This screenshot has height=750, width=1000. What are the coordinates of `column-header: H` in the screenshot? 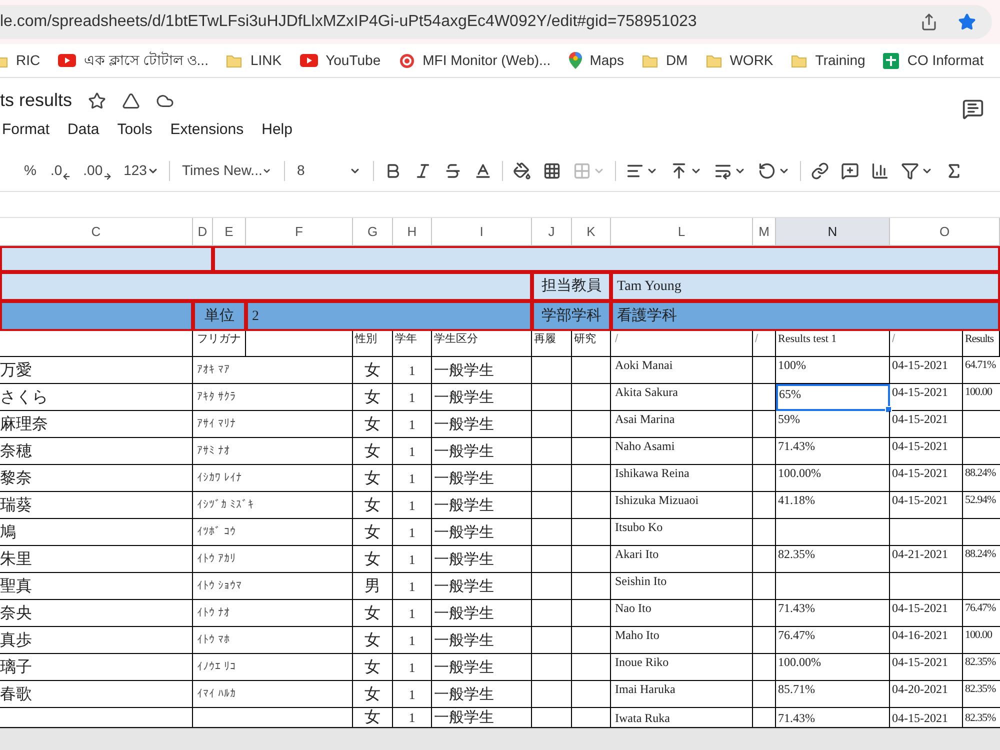 It's located at (412, 232).